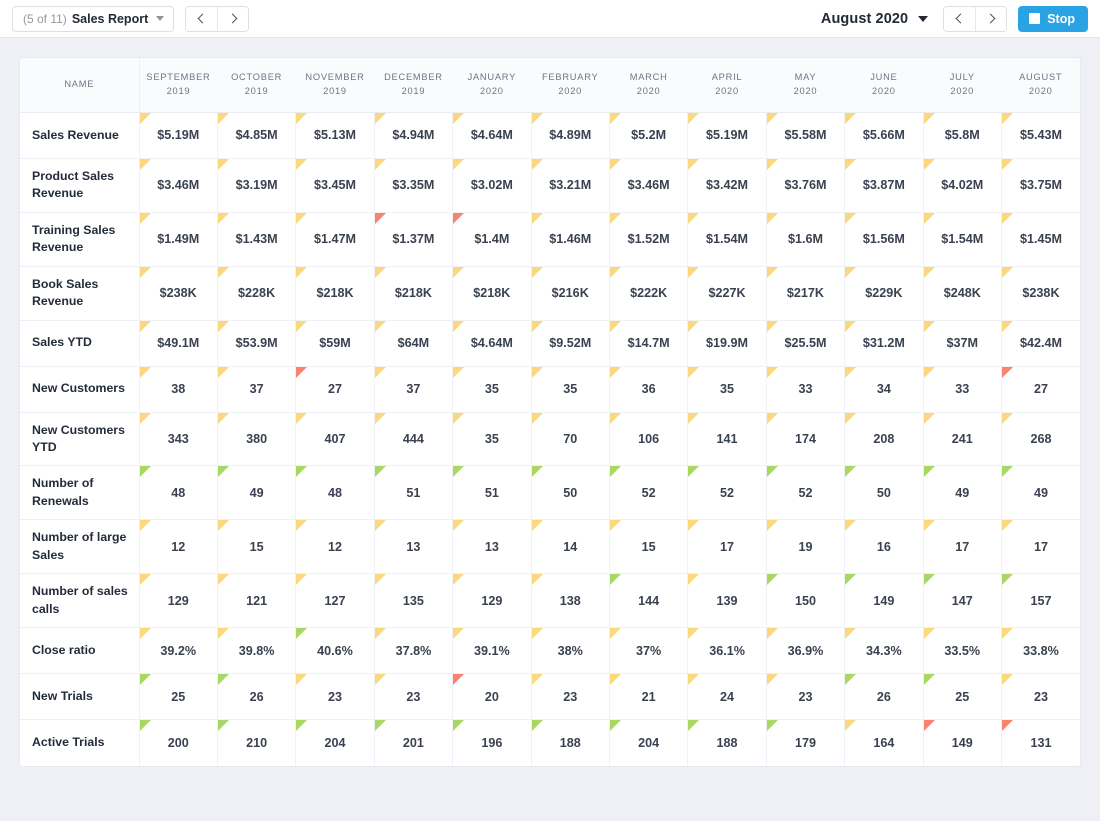 Image resolution: width=1100 pixels, height=821 pixels. I want to click on metric-cell: $248K, so click(962, 293).